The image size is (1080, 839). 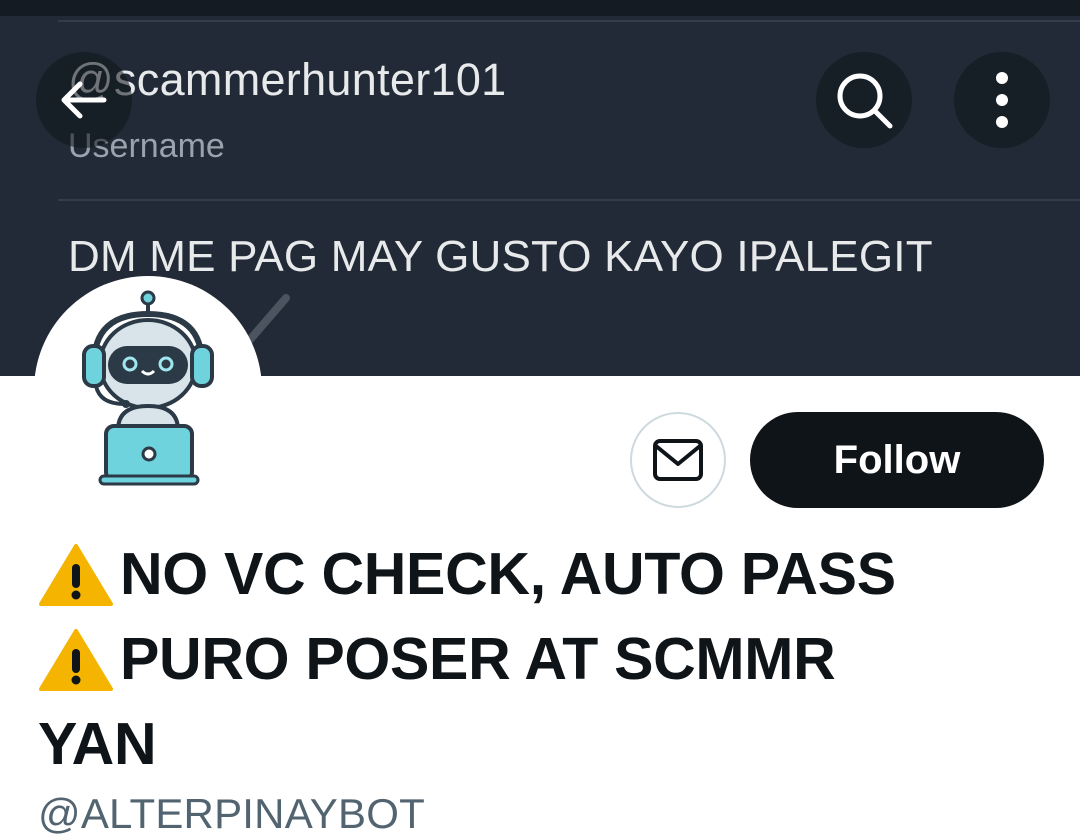 I want to click on more-vertical-icon, so click(x=1002, y=100).